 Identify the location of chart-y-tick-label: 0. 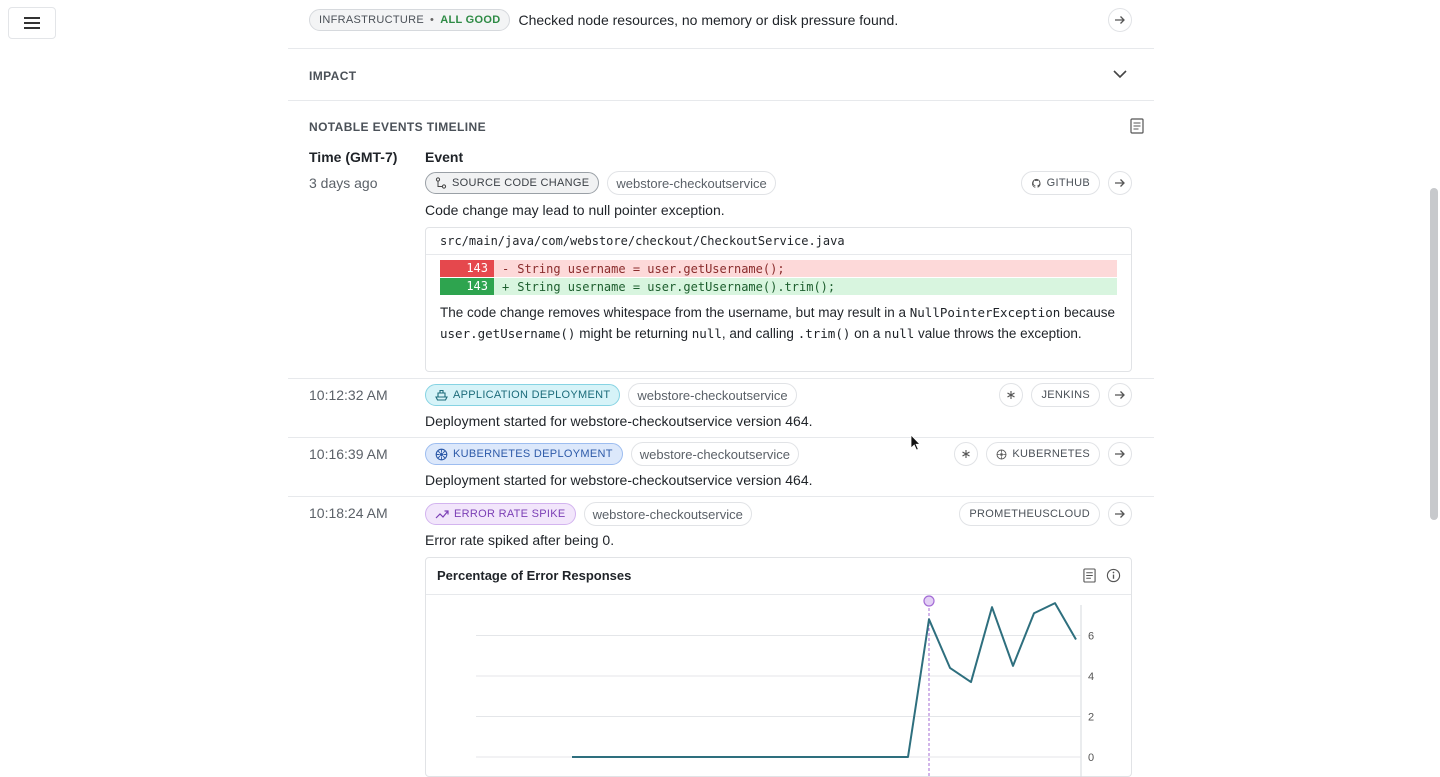
(1091, 758).